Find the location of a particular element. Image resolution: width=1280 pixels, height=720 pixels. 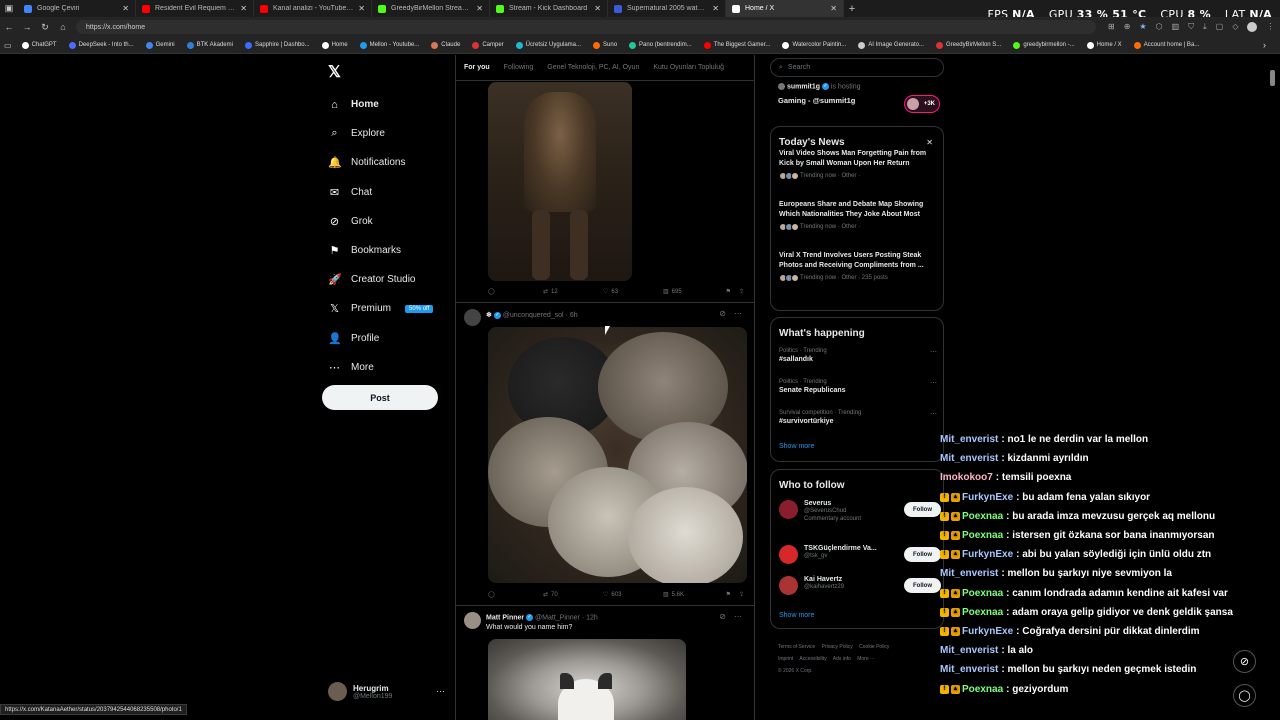

tab-actions-icon: ▣ is located at coordinates (9, 8).